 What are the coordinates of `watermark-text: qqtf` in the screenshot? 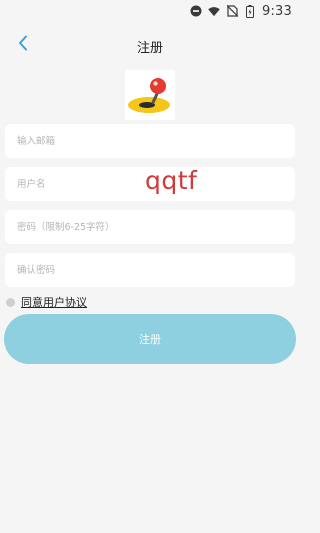 It's located at (171, 180).